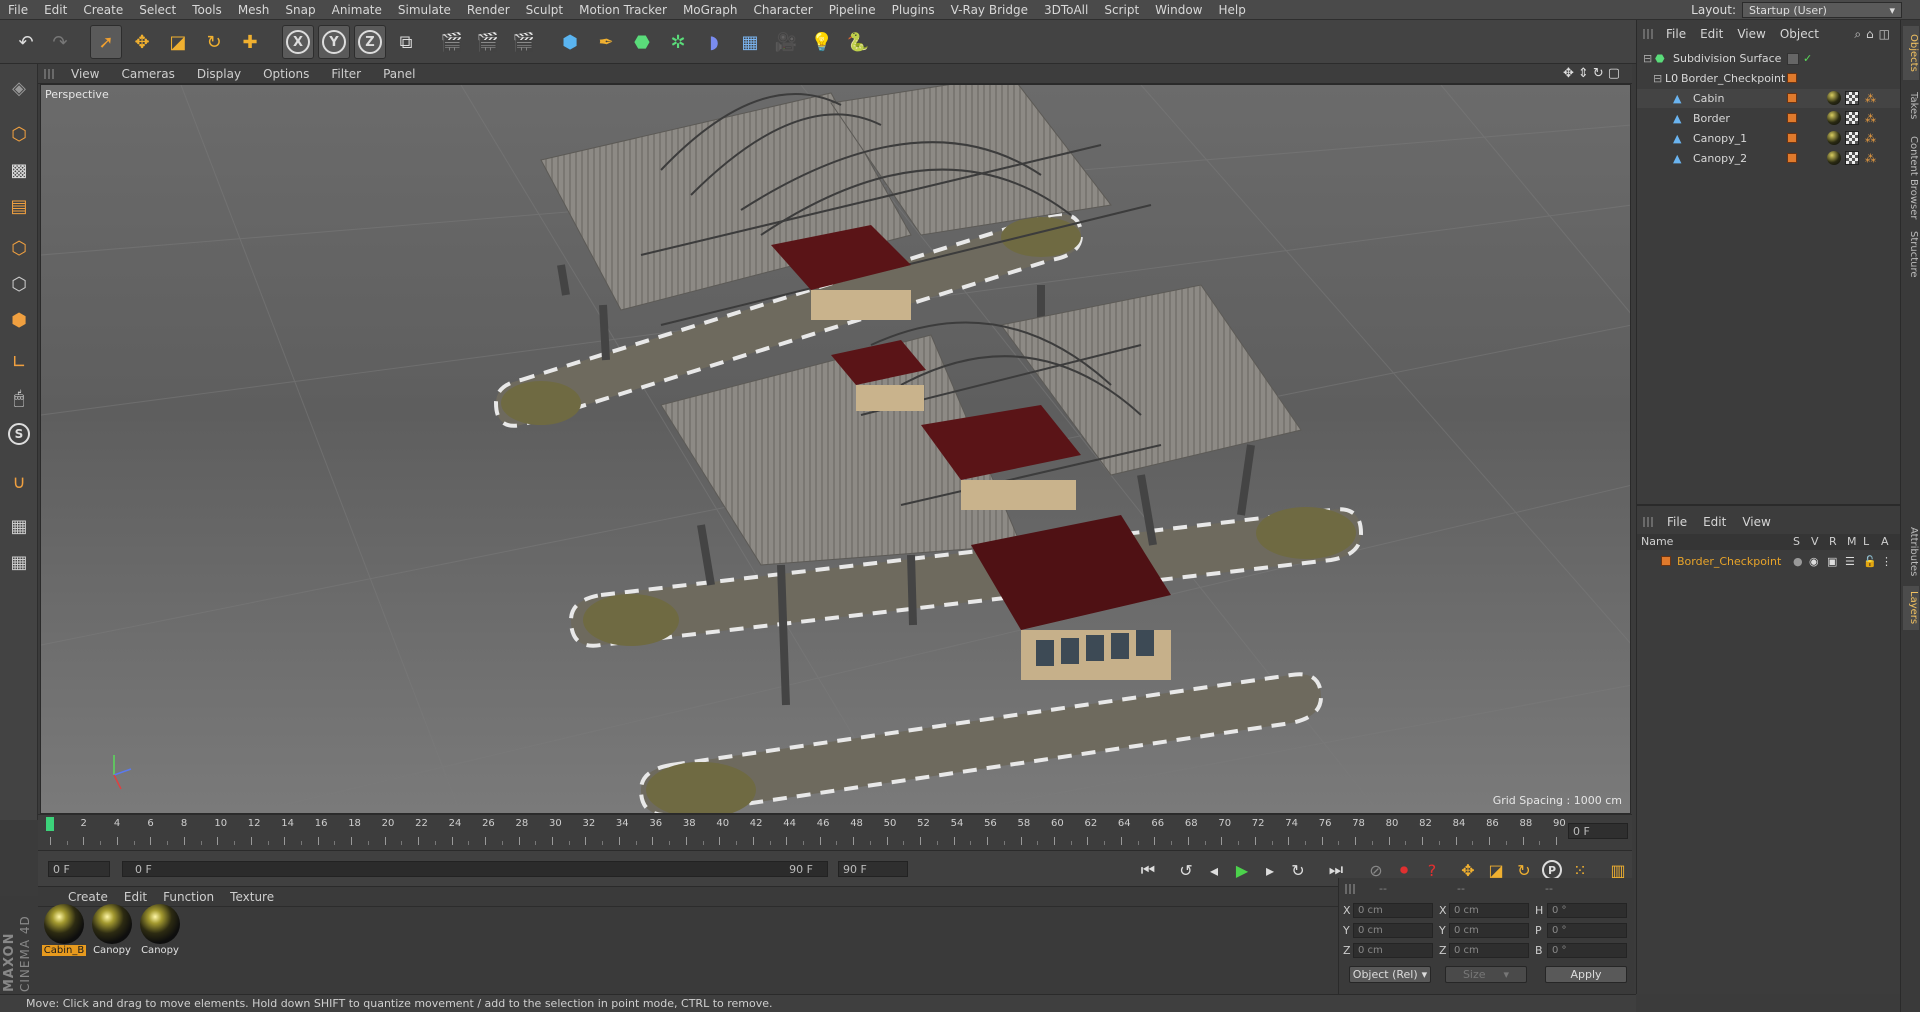 The image size is (1920, 1012). Describe the element at coordinates (207, 10) in the screenshot. I see `menu-tools: Tools` at that location.